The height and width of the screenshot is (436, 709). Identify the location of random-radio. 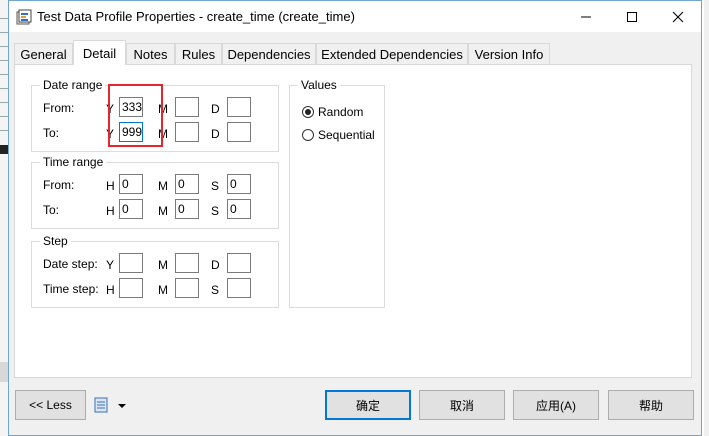
(308, 112).